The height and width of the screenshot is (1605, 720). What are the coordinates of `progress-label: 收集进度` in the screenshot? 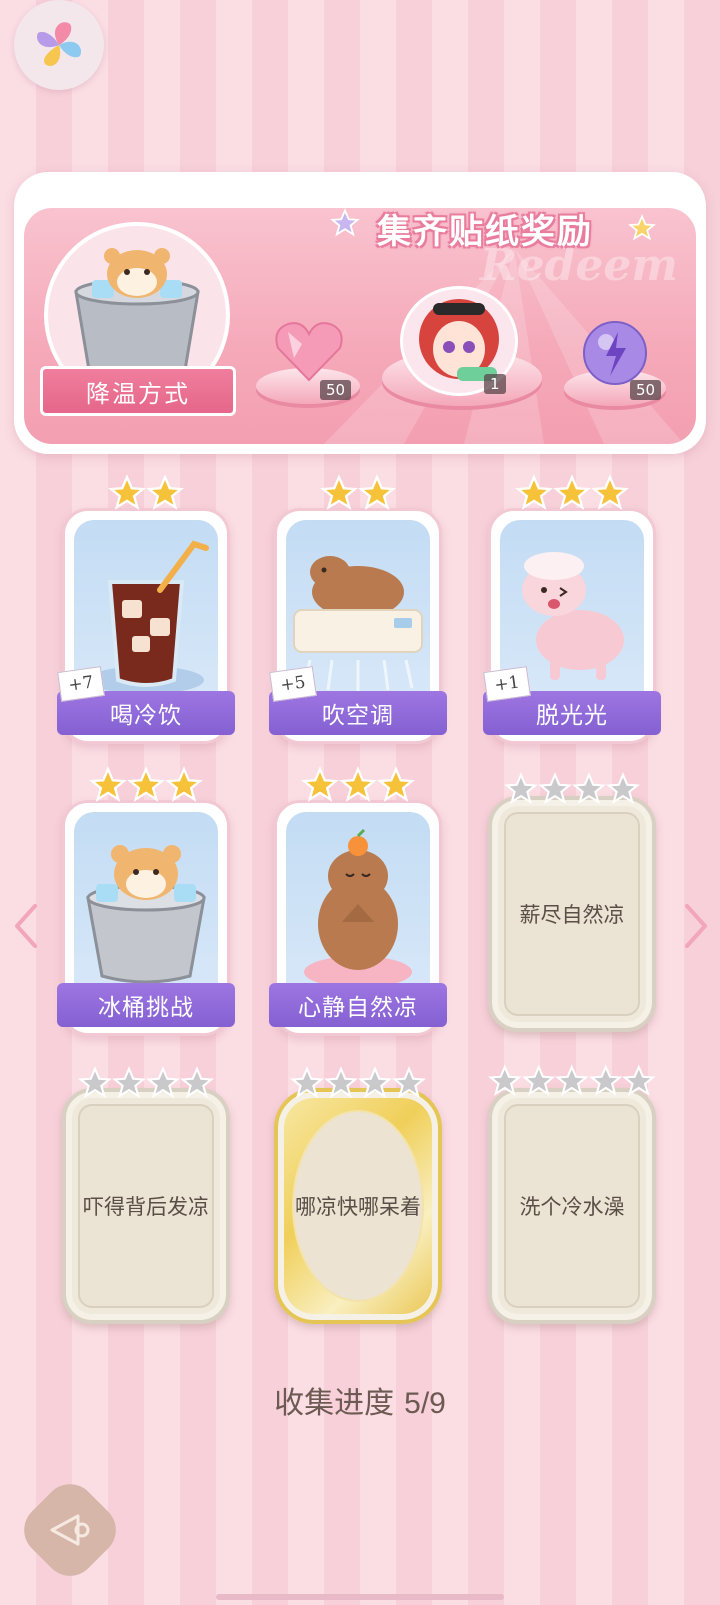 It's located at (334, 1403).